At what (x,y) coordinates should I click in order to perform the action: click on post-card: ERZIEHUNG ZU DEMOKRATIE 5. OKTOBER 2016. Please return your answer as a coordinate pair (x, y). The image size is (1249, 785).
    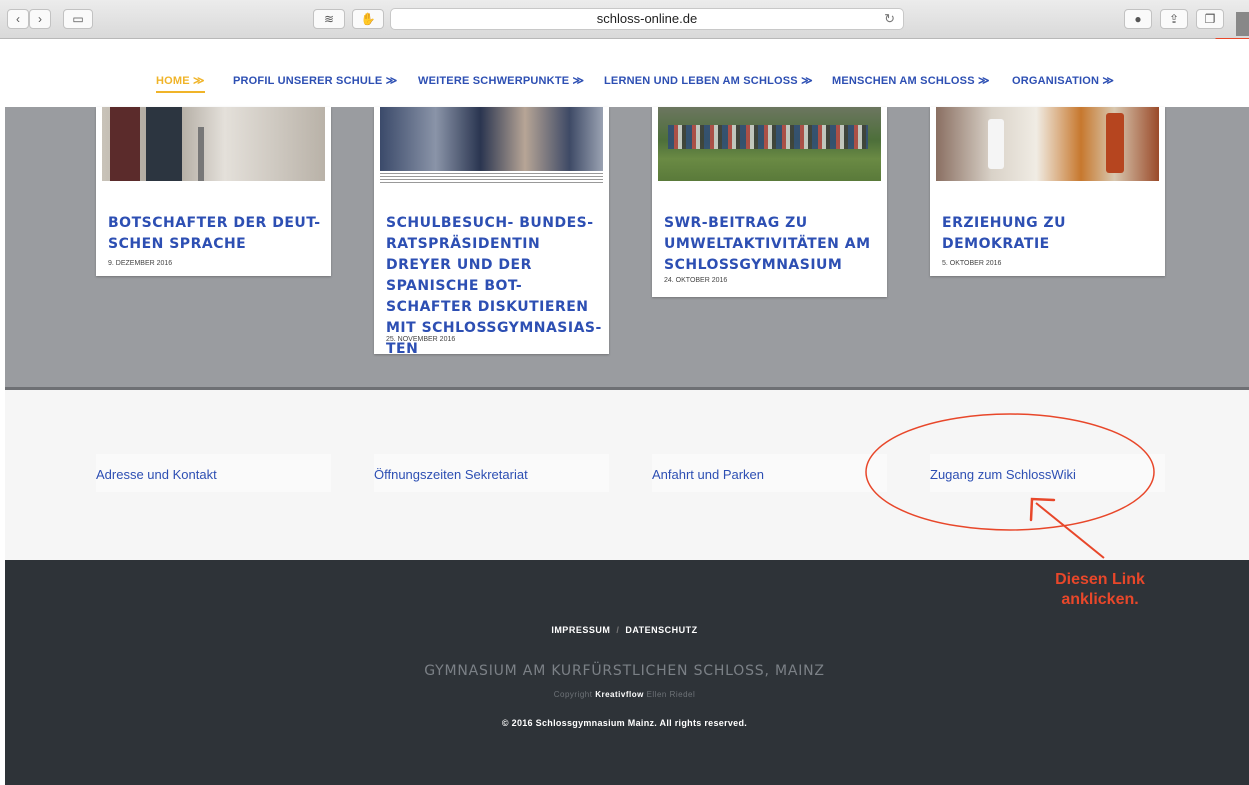
    Looking at the image, I should click on (1047, 191).